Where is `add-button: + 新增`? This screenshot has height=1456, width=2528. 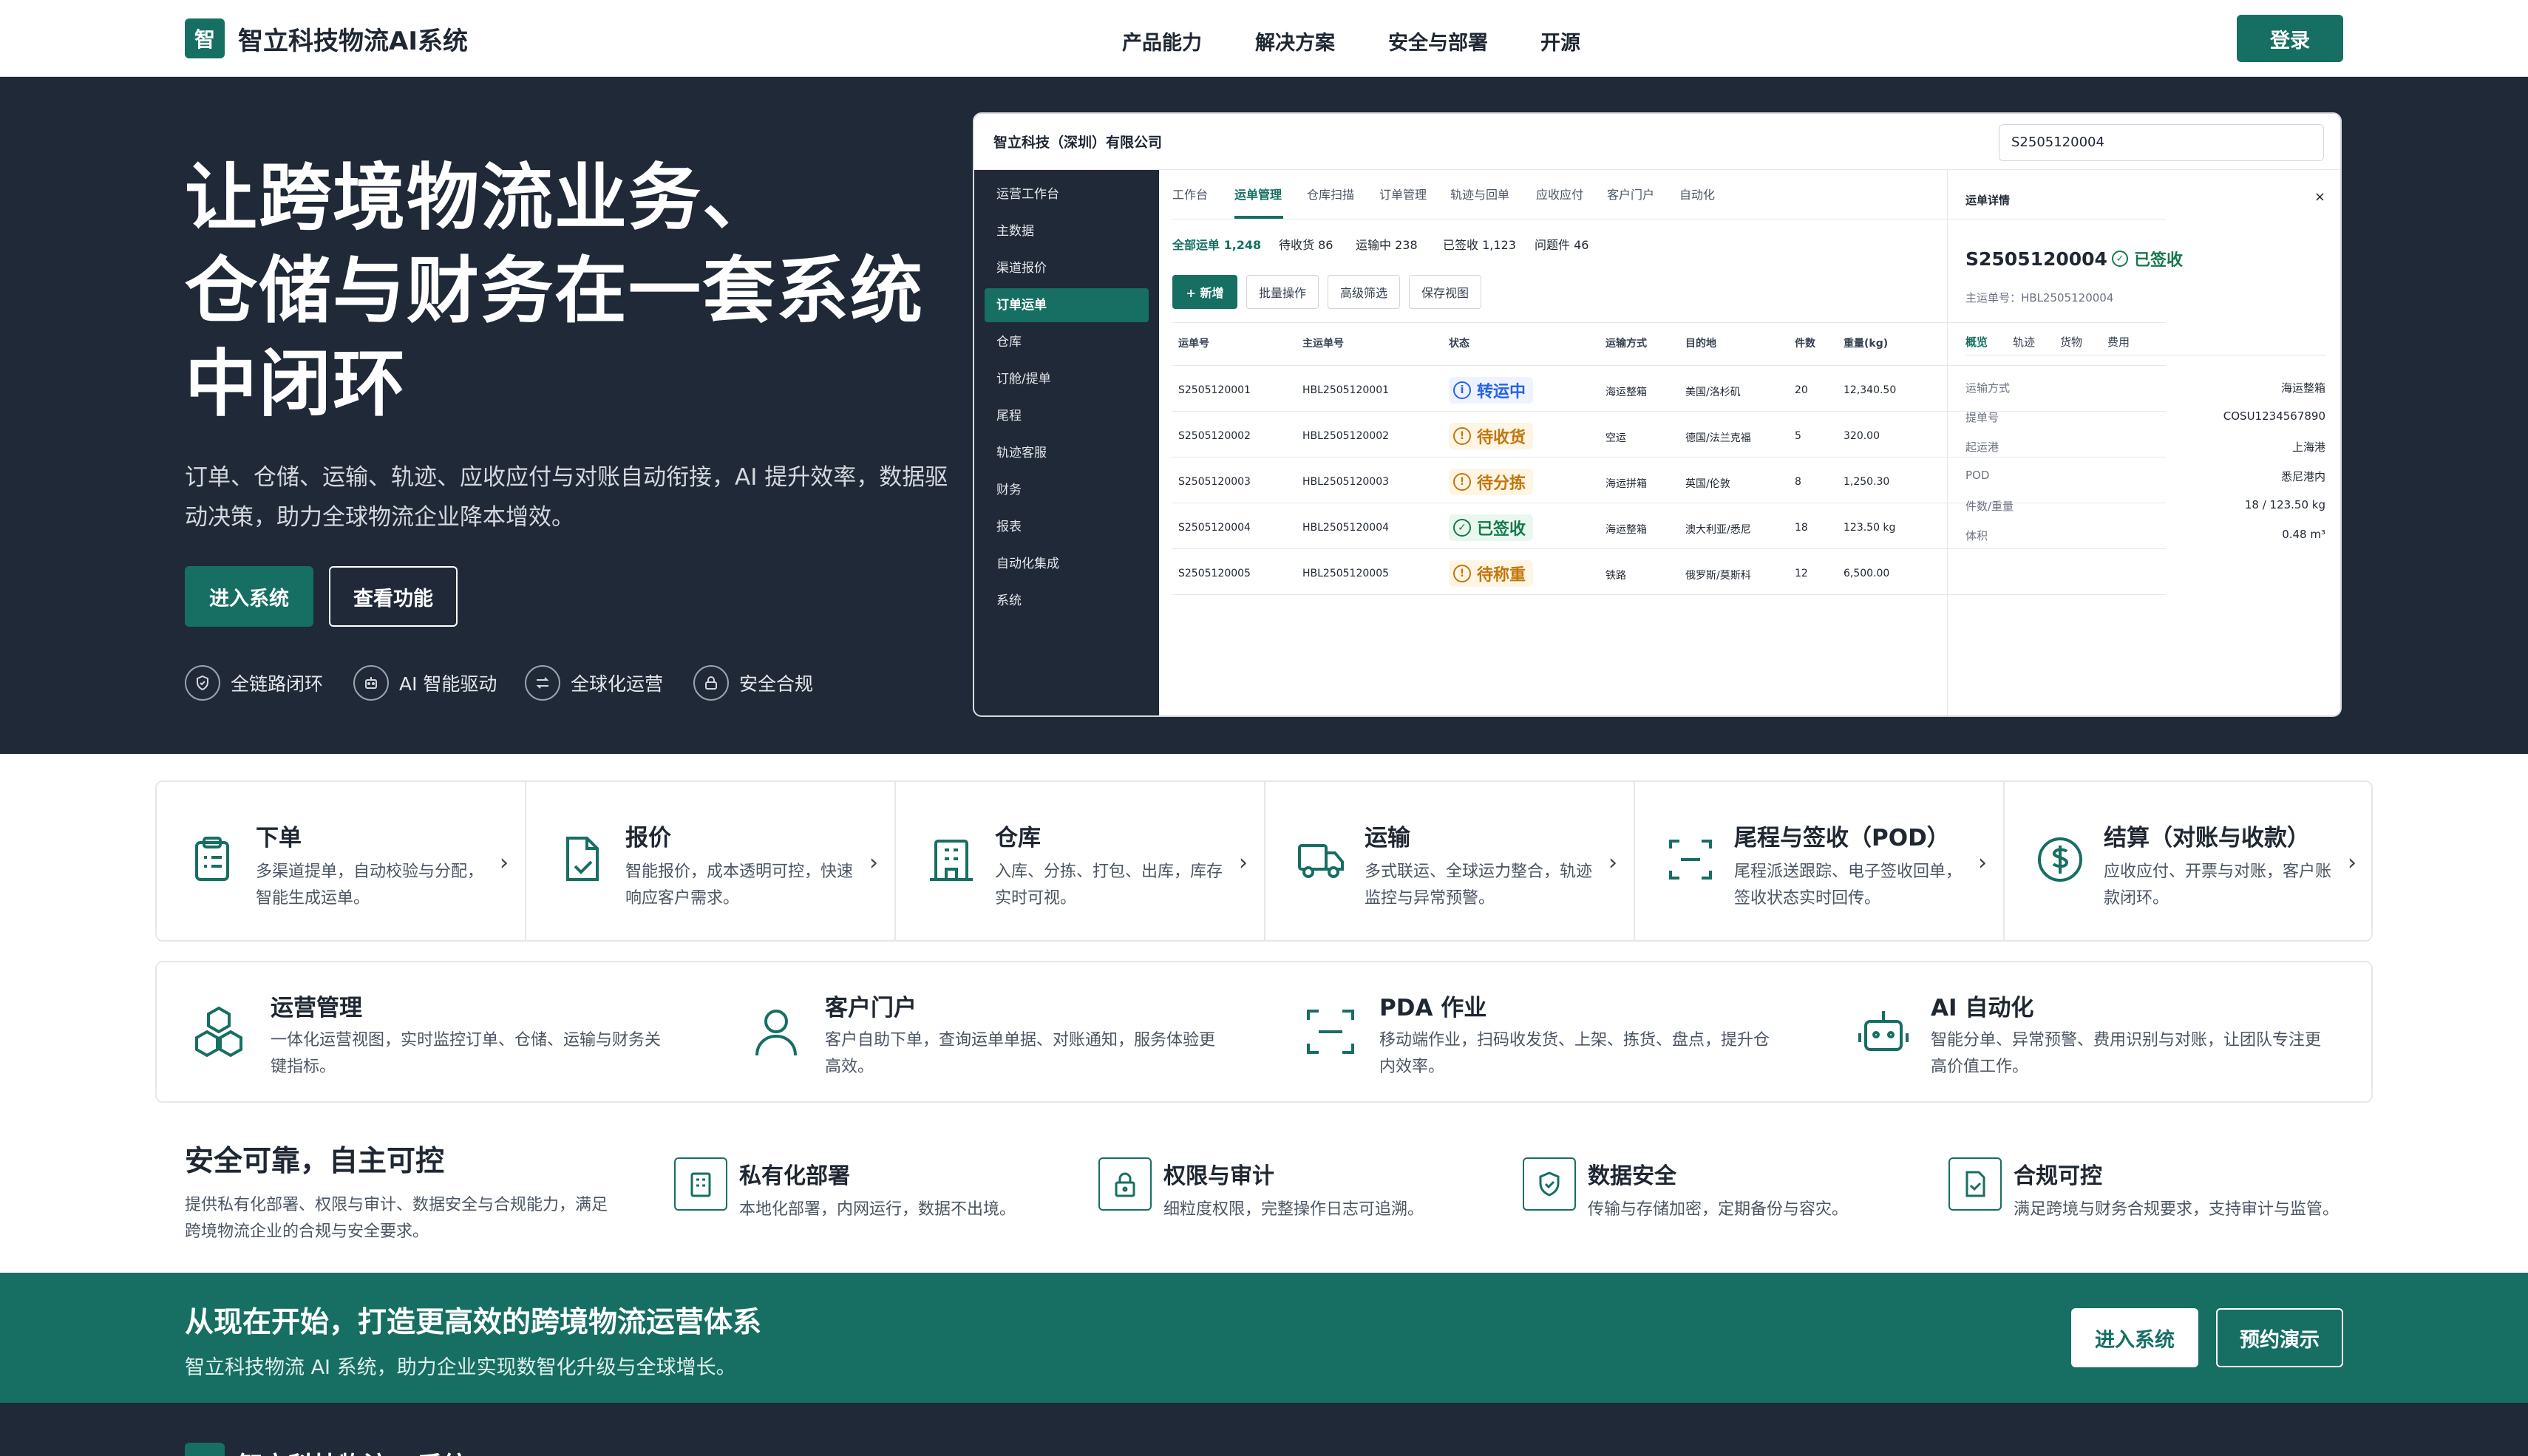
add-button: + 新增 is located at coordinates (1204, 292).